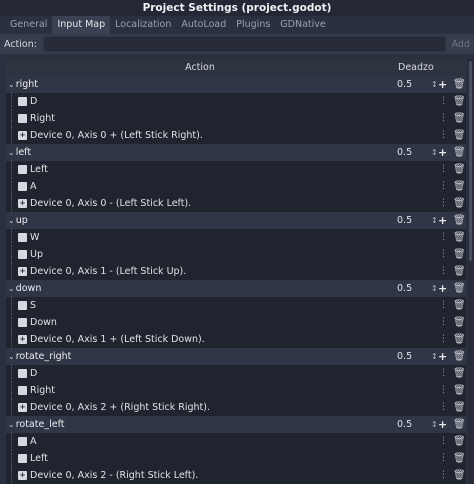  Describe the element at coordinates (302, 25) in the screenshot. I see `tab-gdnative: GDNative` at that location.